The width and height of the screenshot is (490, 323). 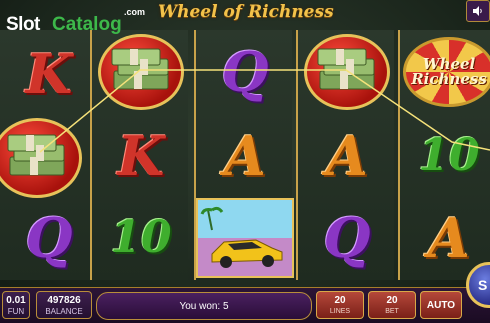 What do you see at coordinates (64, 311) in the screenshot?
I see `balance-label: BALANCE` at bounding box center [64, 311].